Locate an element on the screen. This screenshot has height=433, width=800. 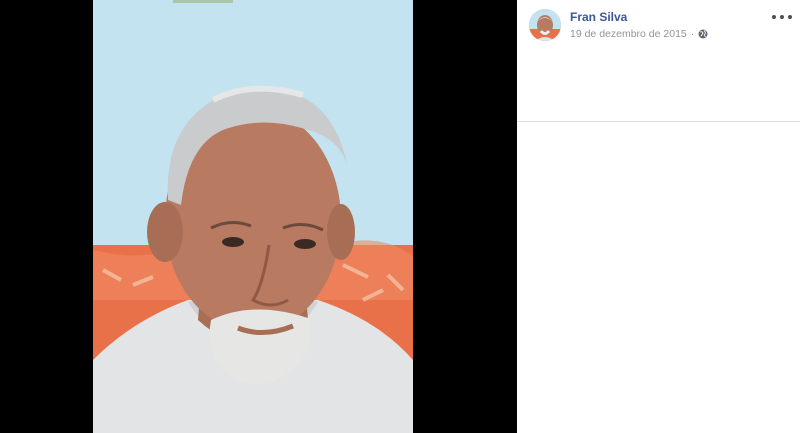
post-meta: 19 de dezembro de 2015 · is located at coordinates (639, 34).